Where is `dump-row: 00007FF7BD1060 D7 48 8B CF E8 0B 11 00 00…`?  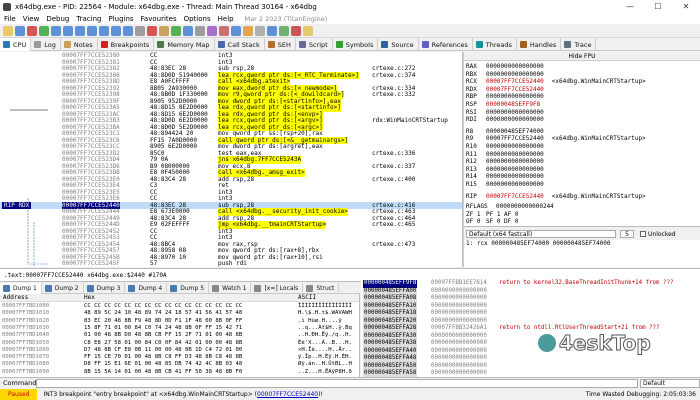
dump-row: 00007FF7BD1060 D7 48 8B CF E8 0B 11 00 00… is located at coordinates (179, 350).